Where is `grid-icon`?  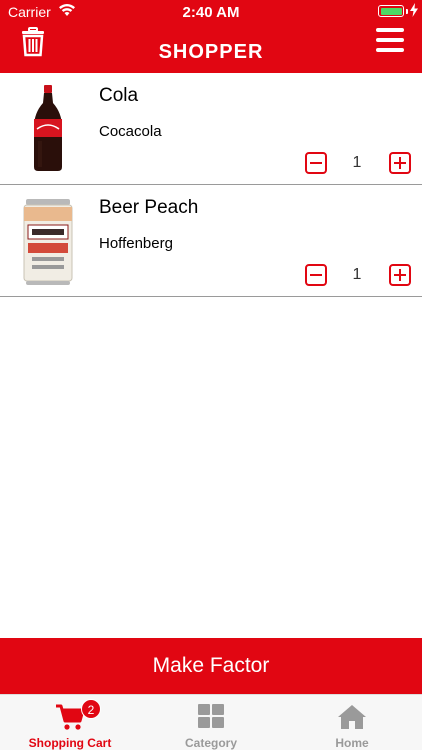 grid-icon is located at coordinates (211, 716).